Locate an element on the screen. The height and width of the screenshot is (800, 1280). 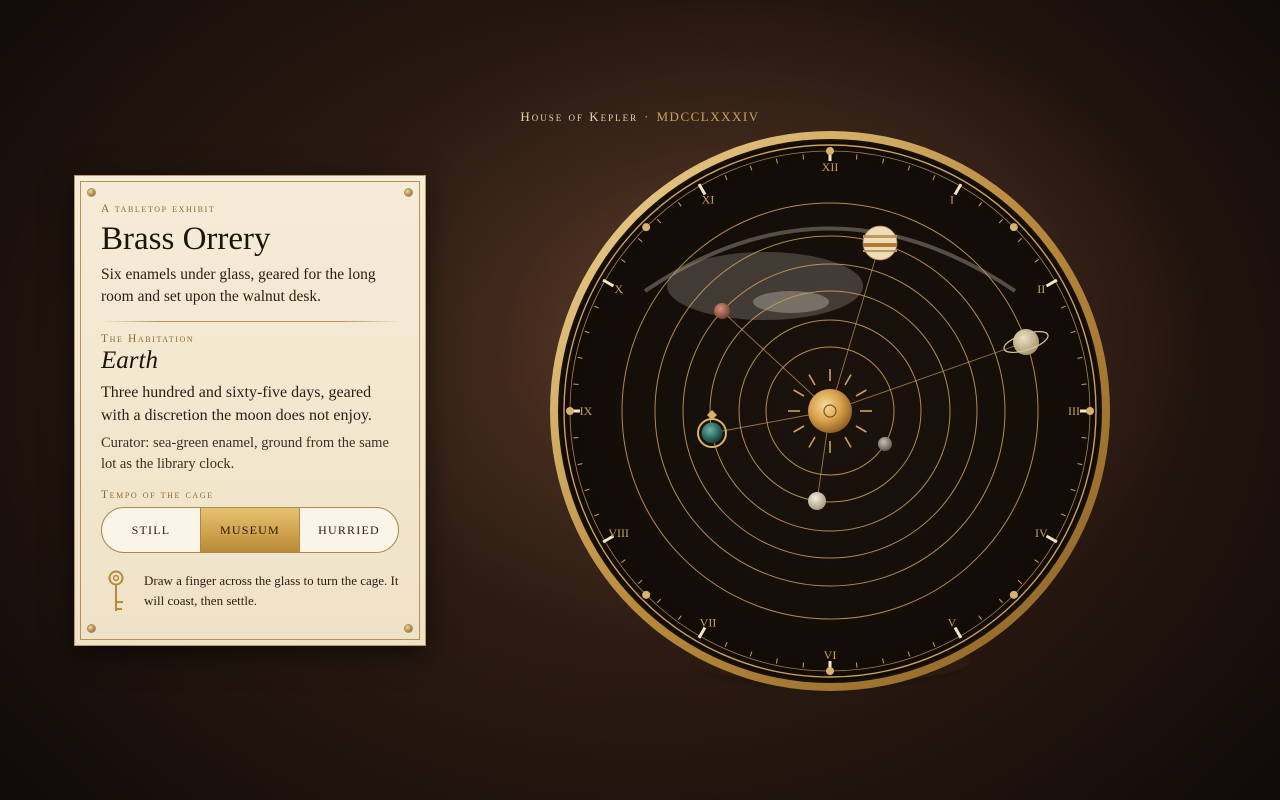
tempo-hurried-button: HURRIED is located at coordinates (349, 530).